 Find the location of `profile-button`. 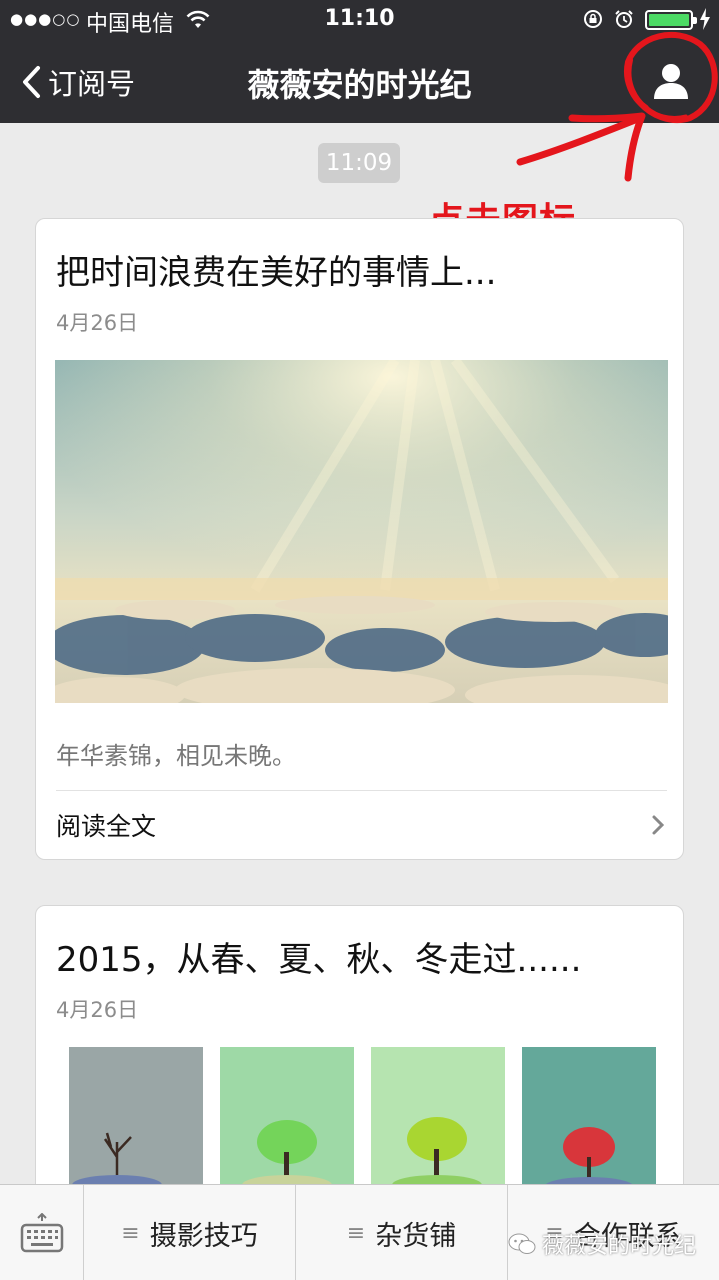

profile-button is located at coordinates (671, 81).